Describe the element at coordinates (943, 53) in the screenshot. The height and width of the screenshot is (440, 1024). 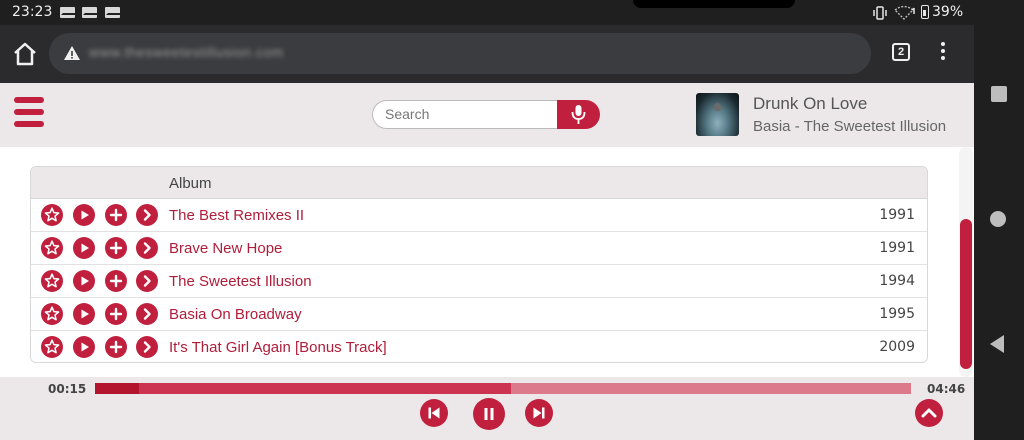
I see `overflow-menu-icon` at that location.